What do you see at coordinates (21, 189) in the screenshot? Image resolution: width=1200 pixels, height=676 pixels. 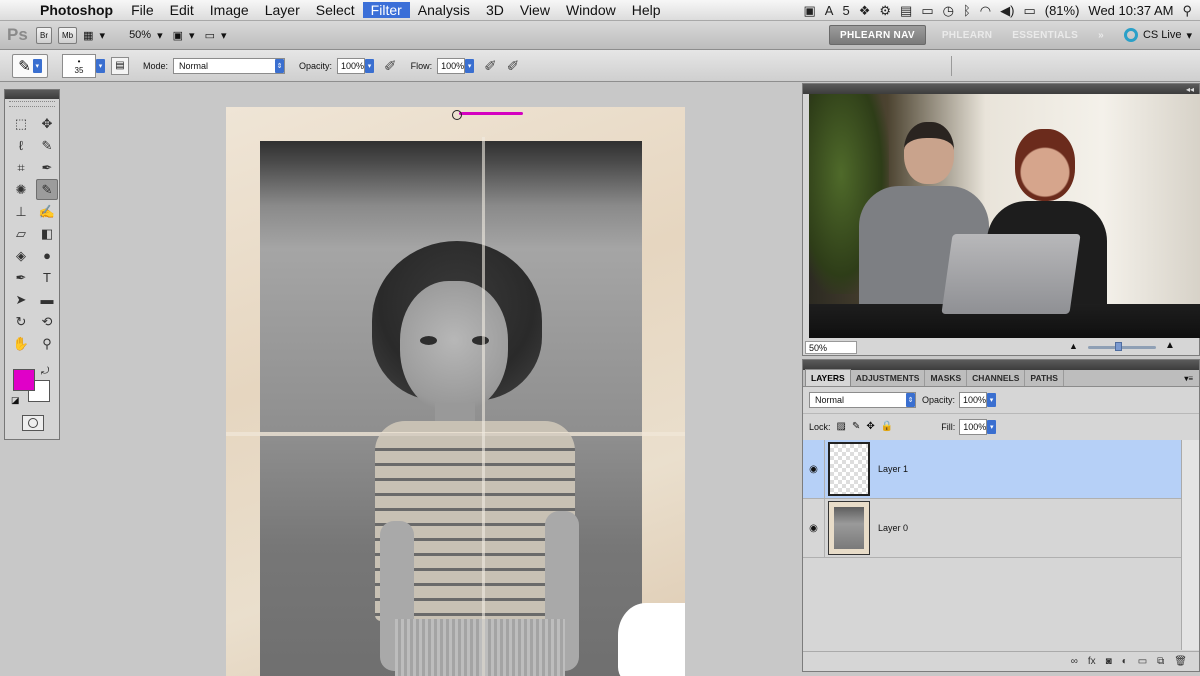 I see `spot-healing-tool-icon: ✺` at bounding box center [21, 189].